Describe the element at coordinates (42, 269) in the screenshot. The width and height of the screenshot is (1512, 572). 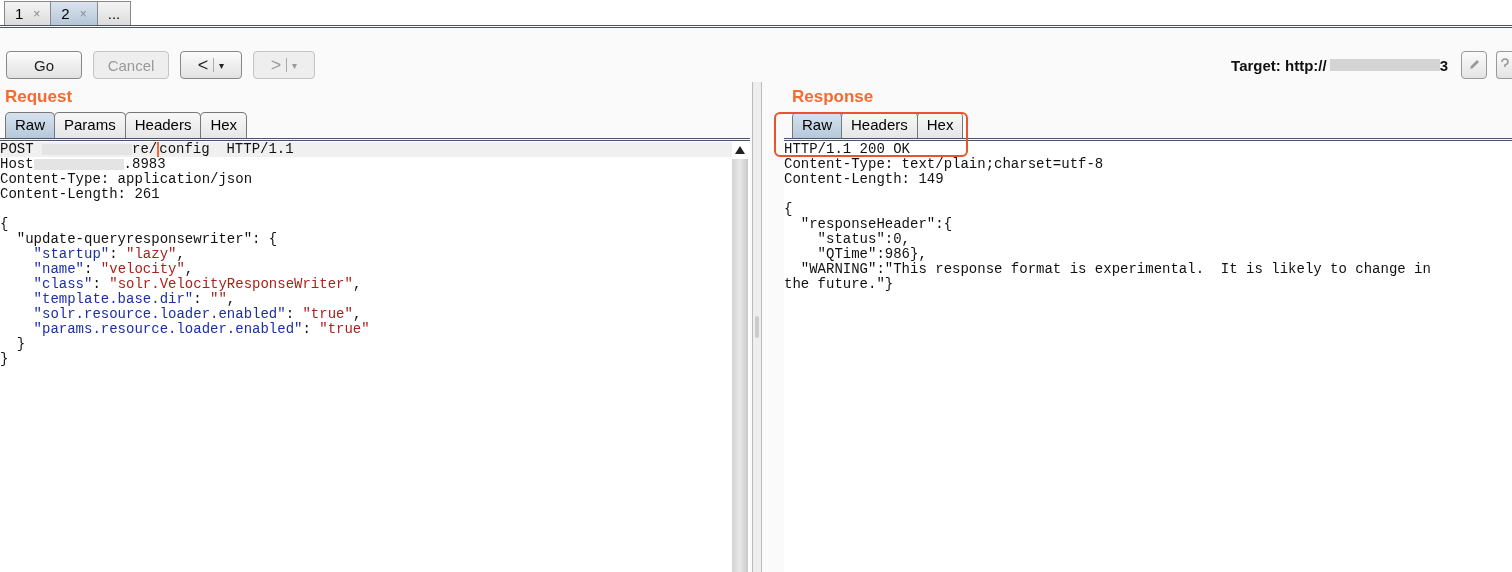
I see `json-key: "name"` at that location.